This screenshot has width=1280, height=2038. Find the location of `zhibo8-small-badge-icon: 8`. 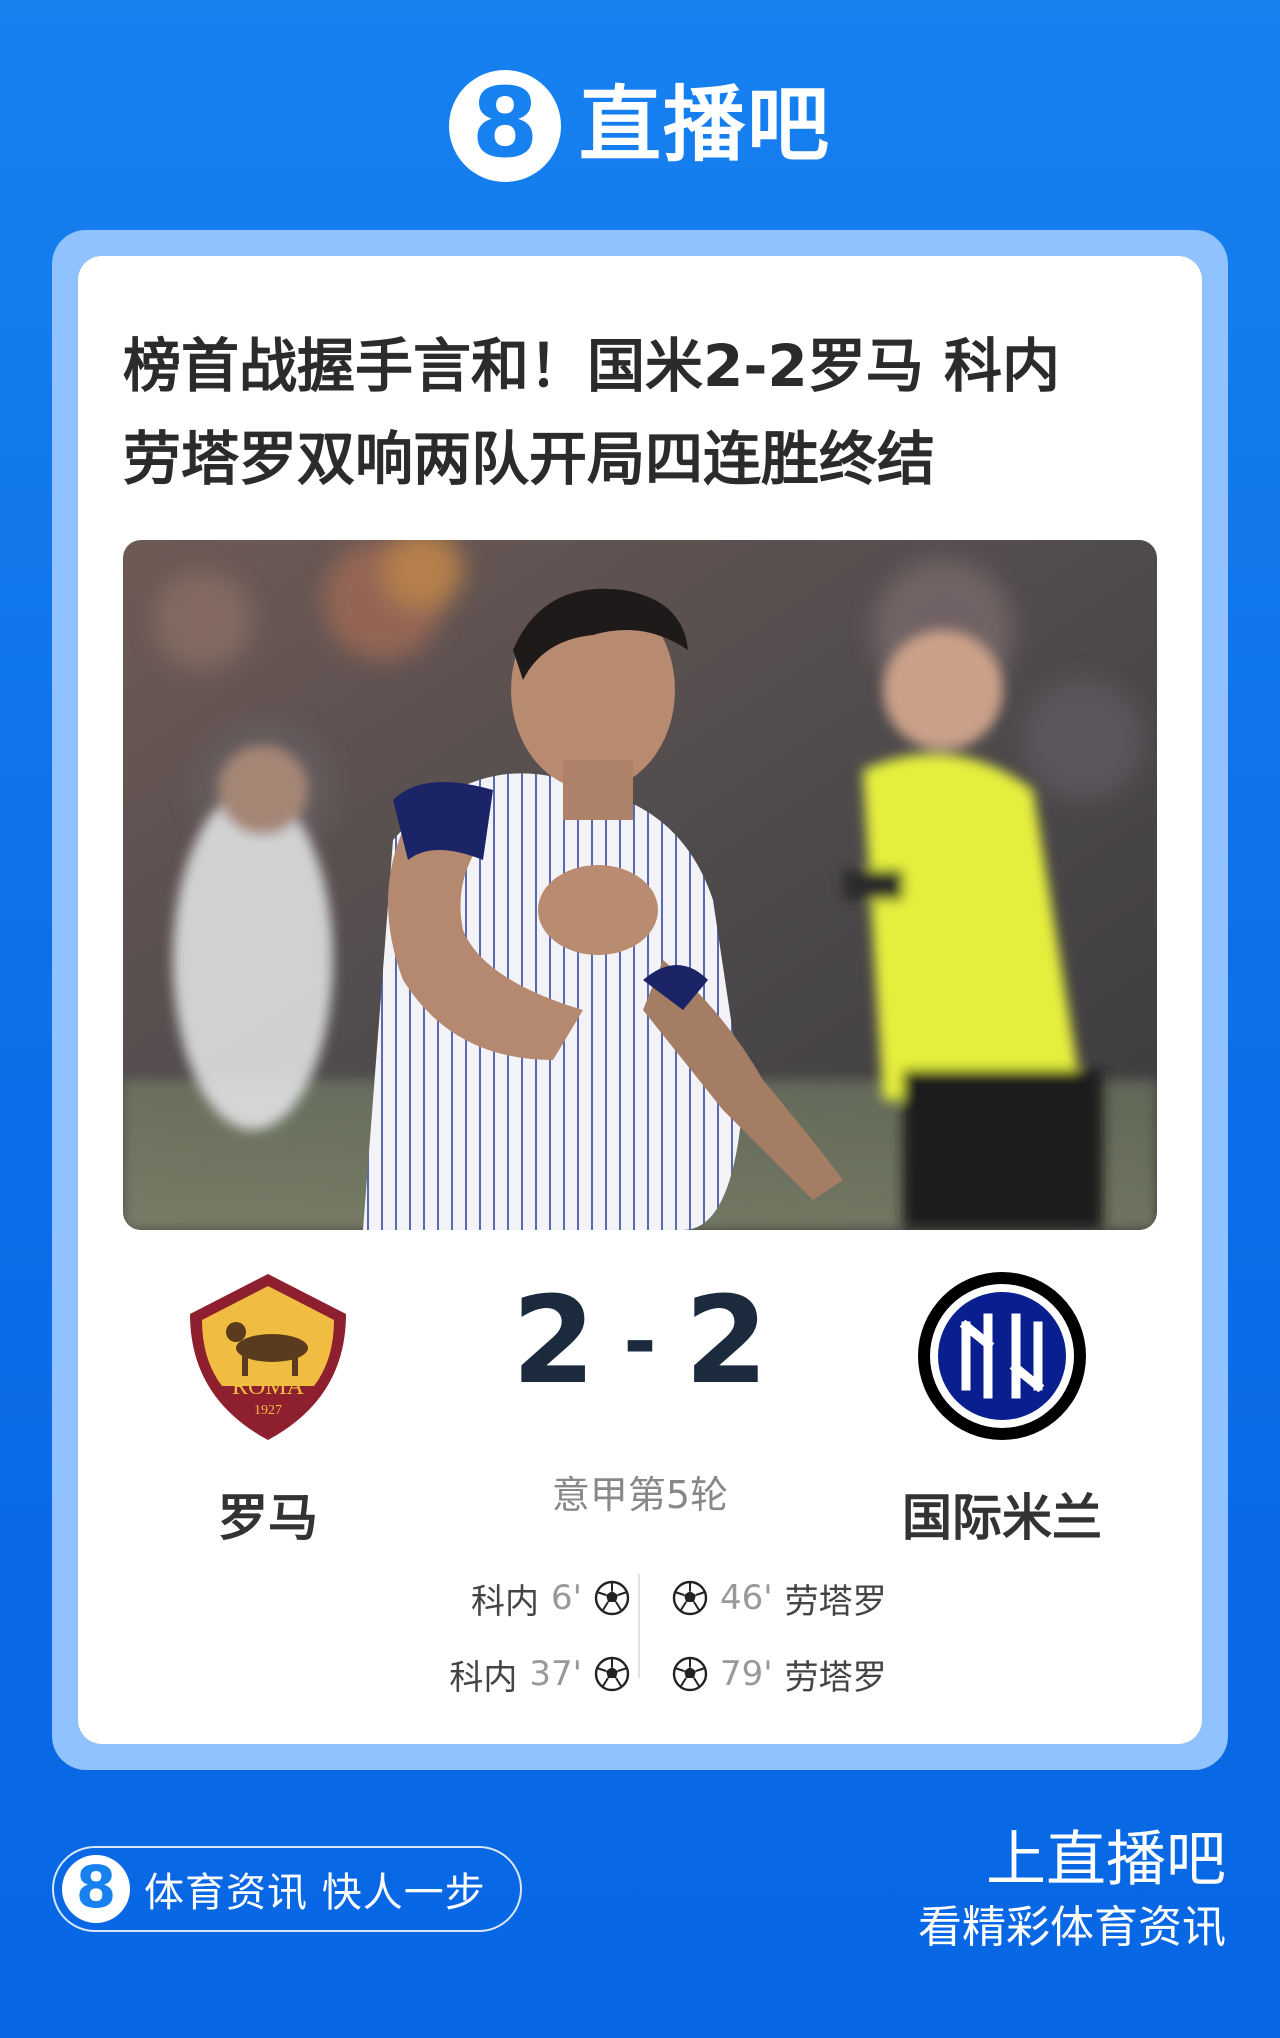

zhibo8-small-badge-icon: 8 is located at coordinates (96, 1889).